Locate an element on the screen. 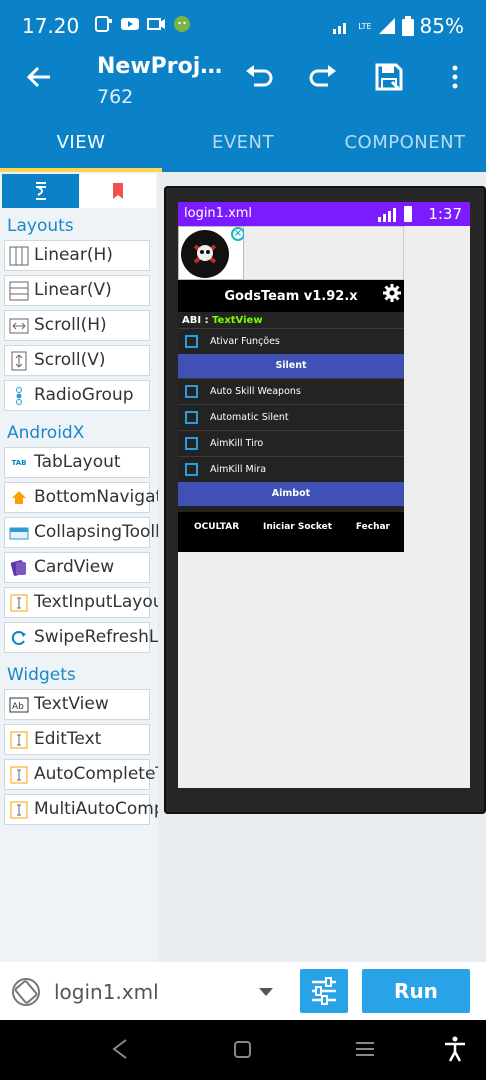  checkbox-aimkill-tiro: AimKill Tiro is located at coordinates (291, 443).